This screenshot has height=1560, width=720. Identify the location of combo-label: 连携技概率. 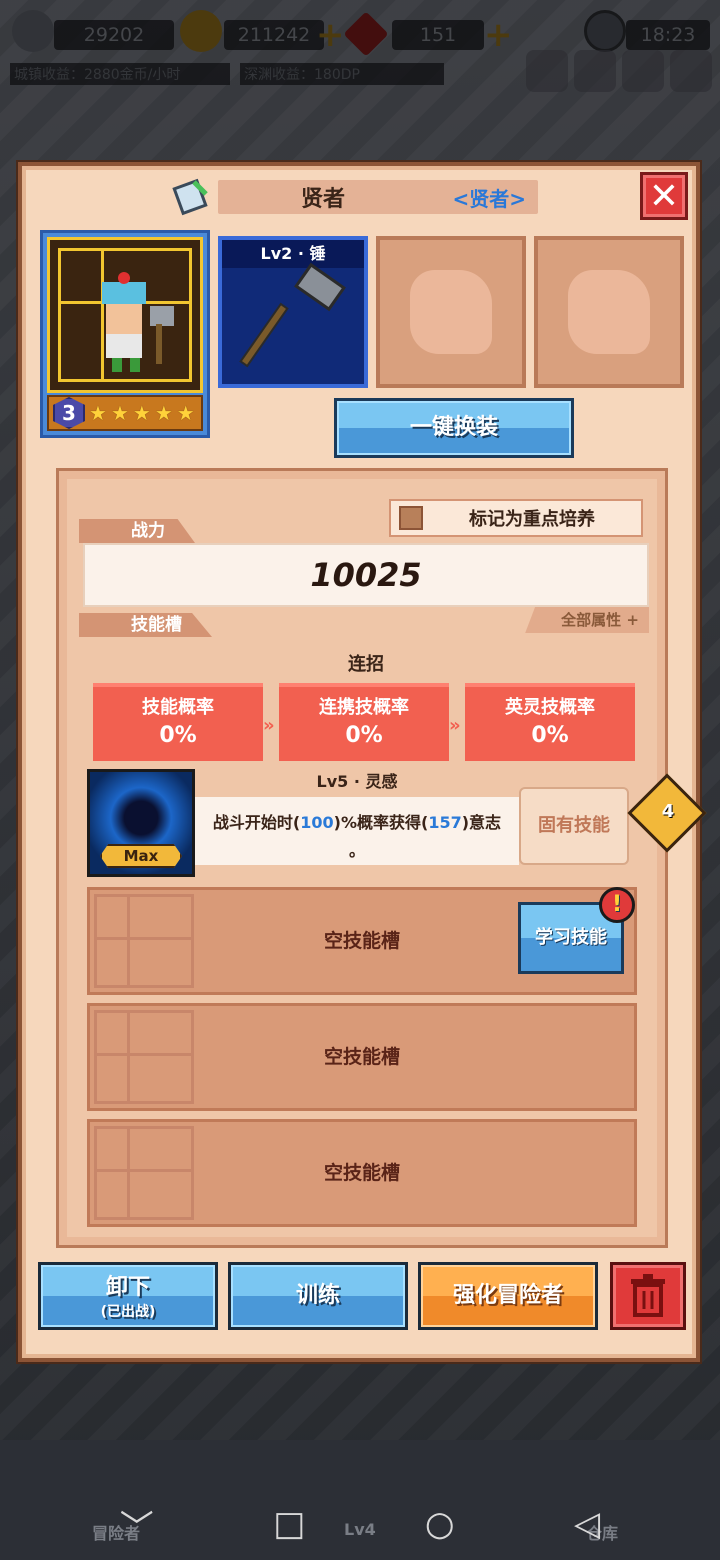
(364, 707).